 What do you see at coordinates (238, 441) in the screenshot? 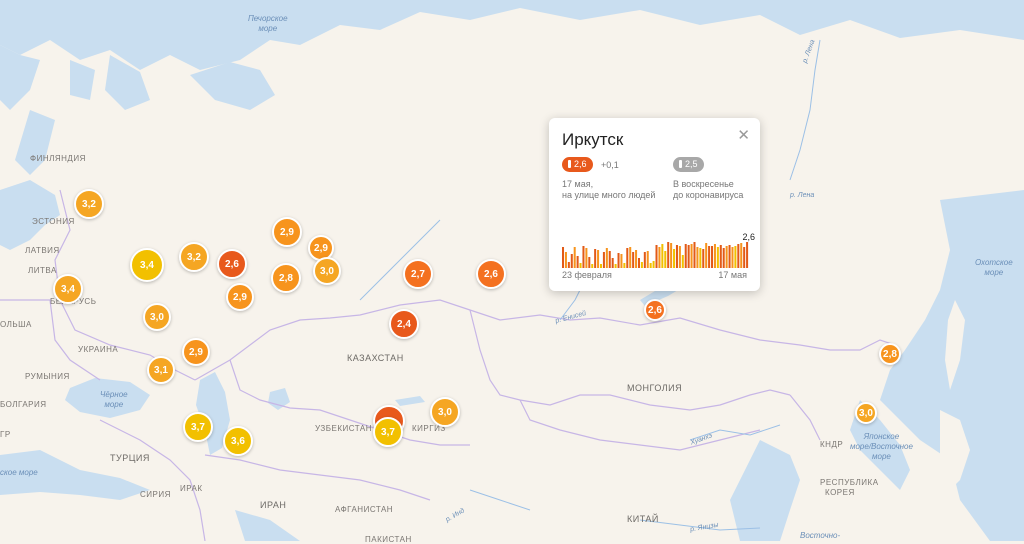
I see `city-marker: 3,6` at bounding box center [238, 441].